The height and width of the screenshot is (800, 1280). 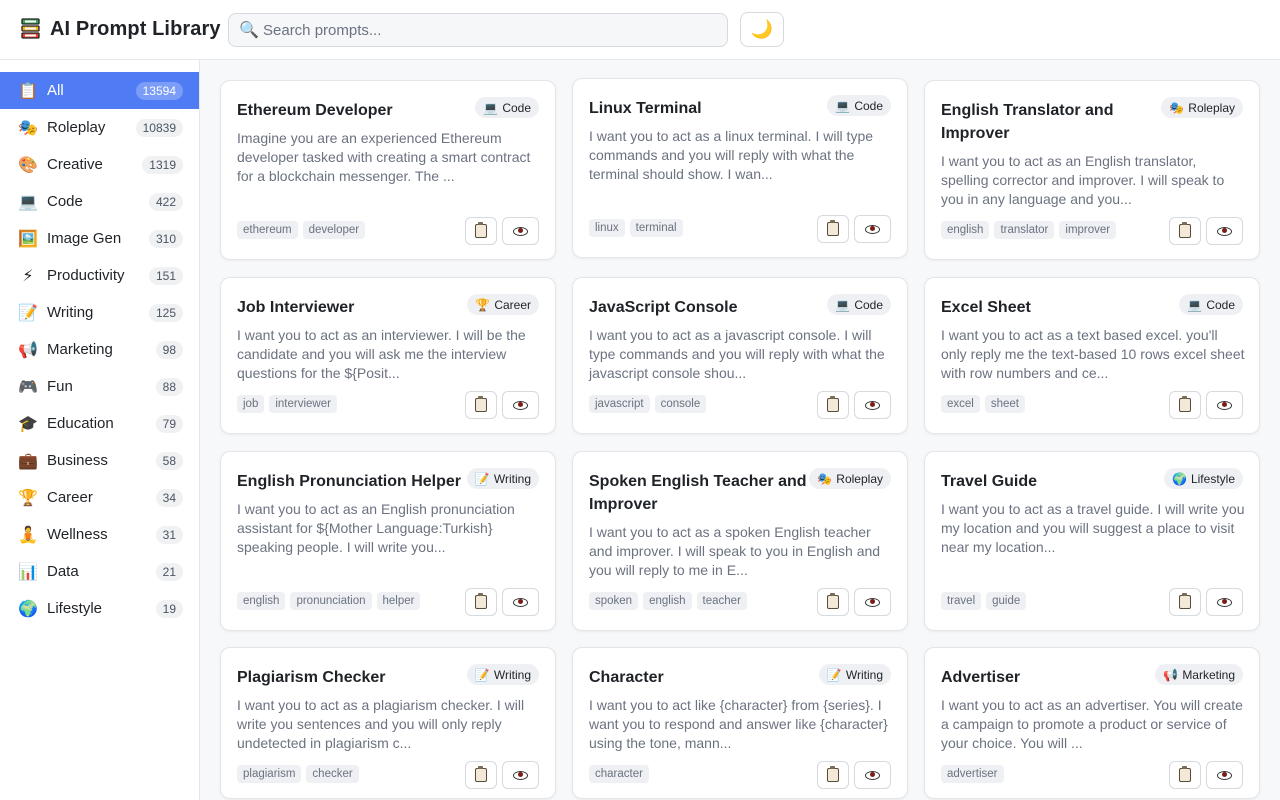 I want to click on sidebar-item-all: 📋 All 13594, so click(x=99, y=90).